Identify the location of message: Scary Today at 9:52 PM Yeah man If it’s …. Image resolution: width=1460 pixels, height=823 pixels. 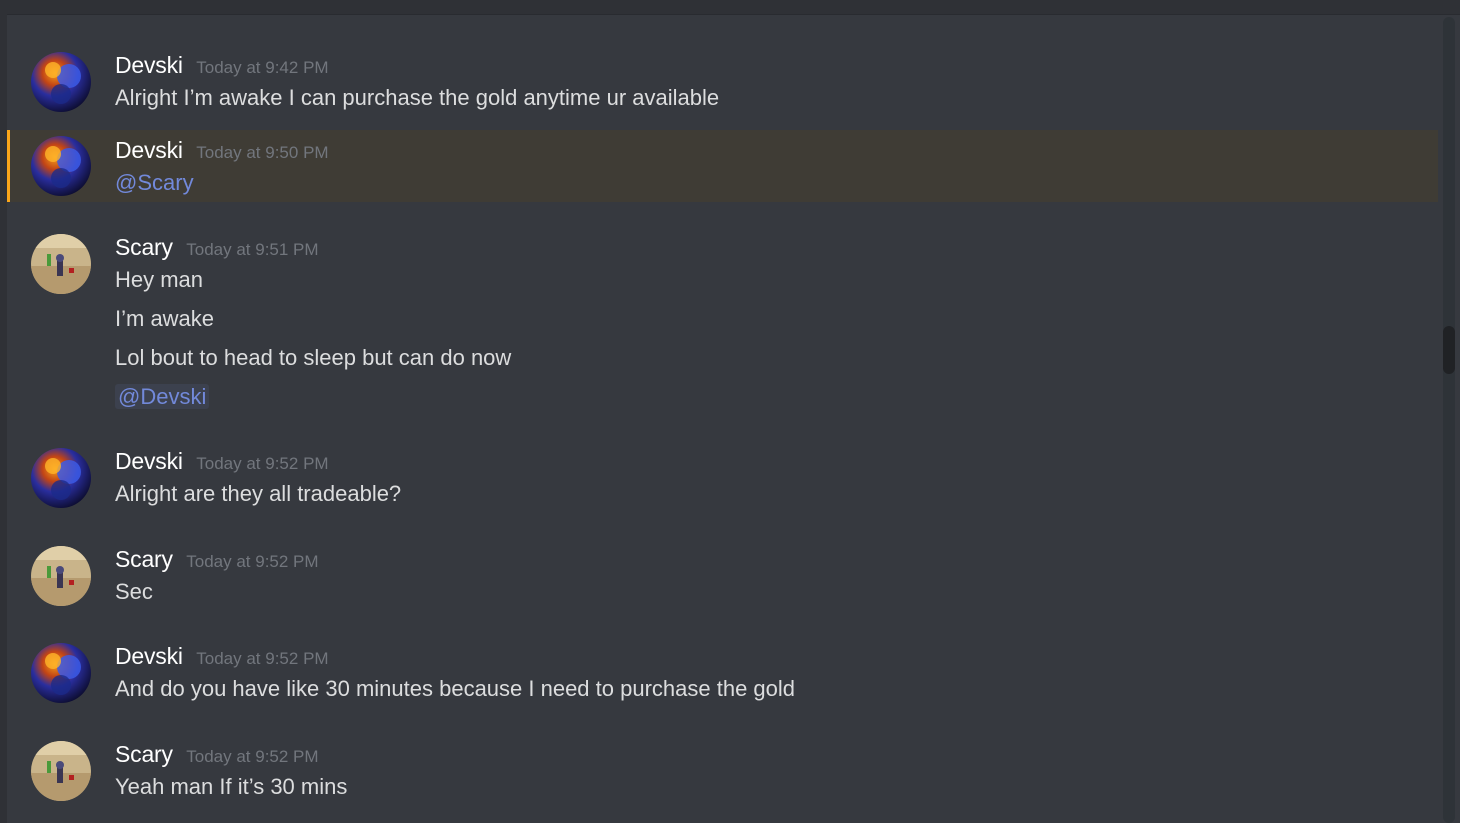
(722, 767).